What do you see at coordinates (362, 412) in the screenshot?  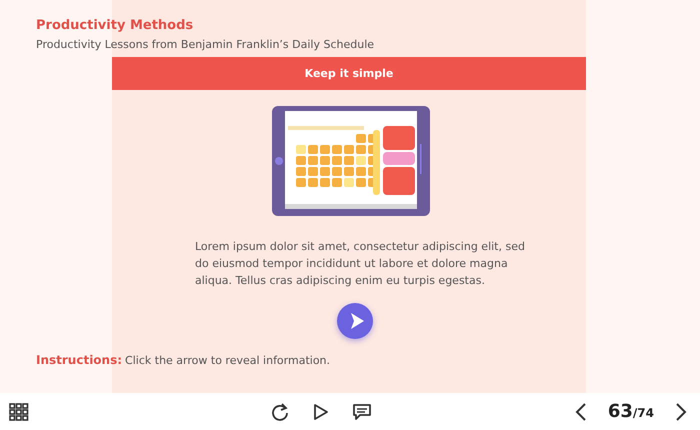 I see `comment-icon` at bounding box center [362, 412].